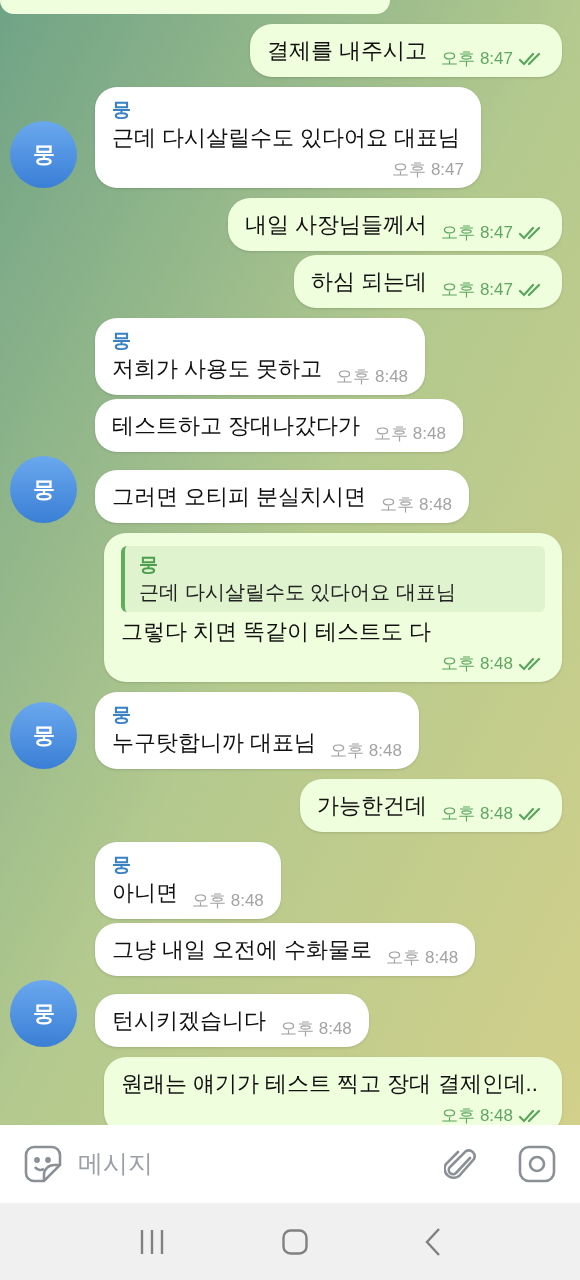 Image resolution: width=580 pixels, height=1280 pixels. What do you see at coordinates (461, 1164) in the screenshot?
I see `paperclip-icon` at bounding box center [461, 1164].